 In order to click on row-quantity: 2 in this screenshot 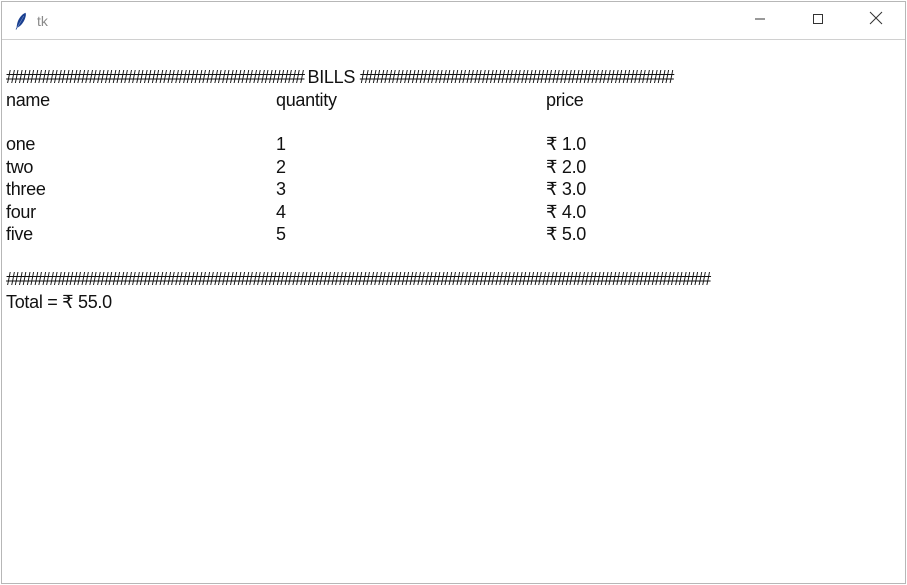, I will do `click(281, 167)`.